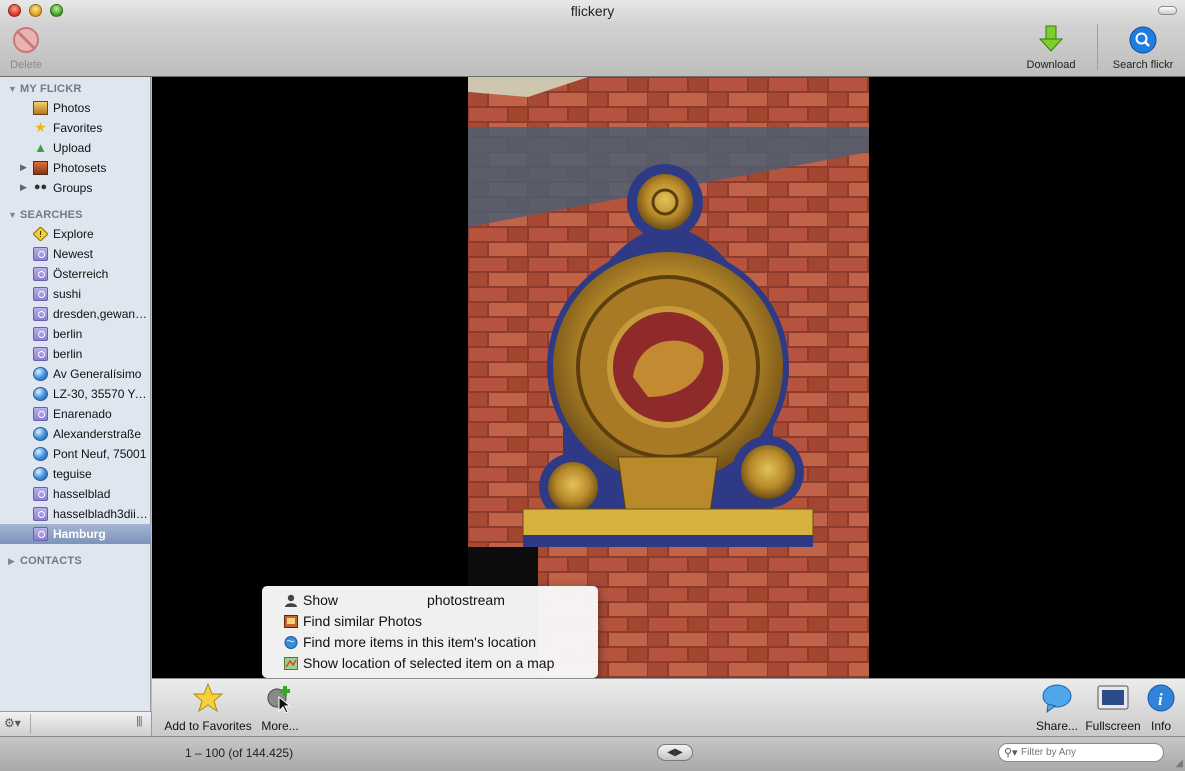 The image size is (1185, 771). Describe the element at coordinates (1011, 752) in the screenshot. I see `search-filter-icon: ⚲▾` at that location.